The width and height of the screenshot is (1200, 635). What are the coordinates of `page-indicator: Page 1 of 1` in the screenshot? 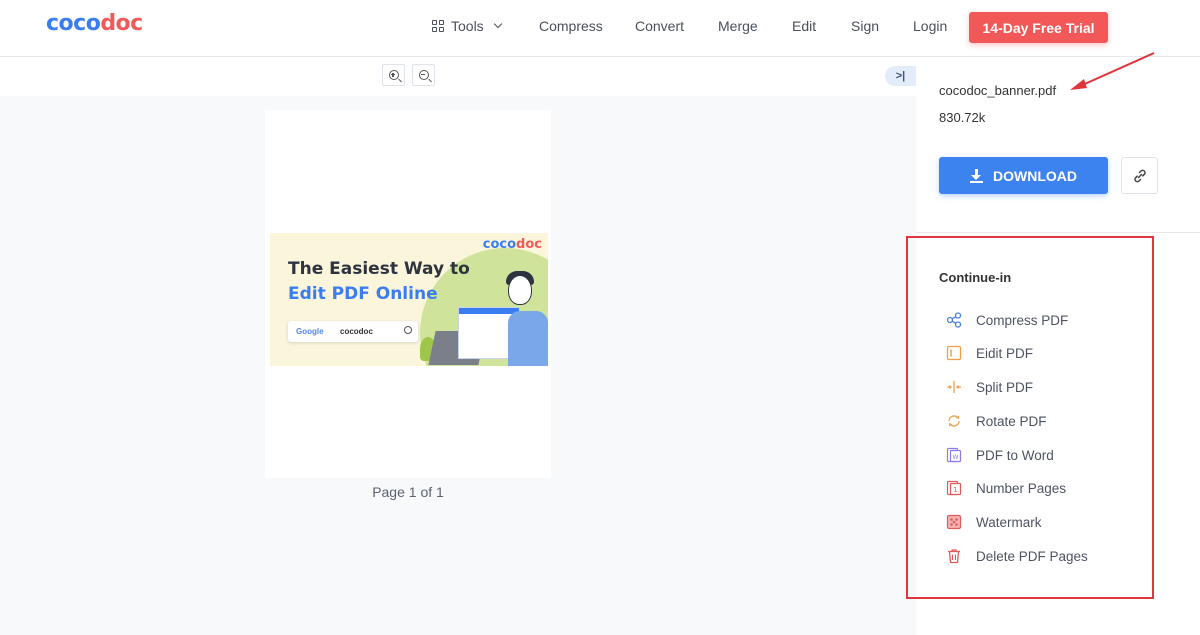 It's located at (408, 492).